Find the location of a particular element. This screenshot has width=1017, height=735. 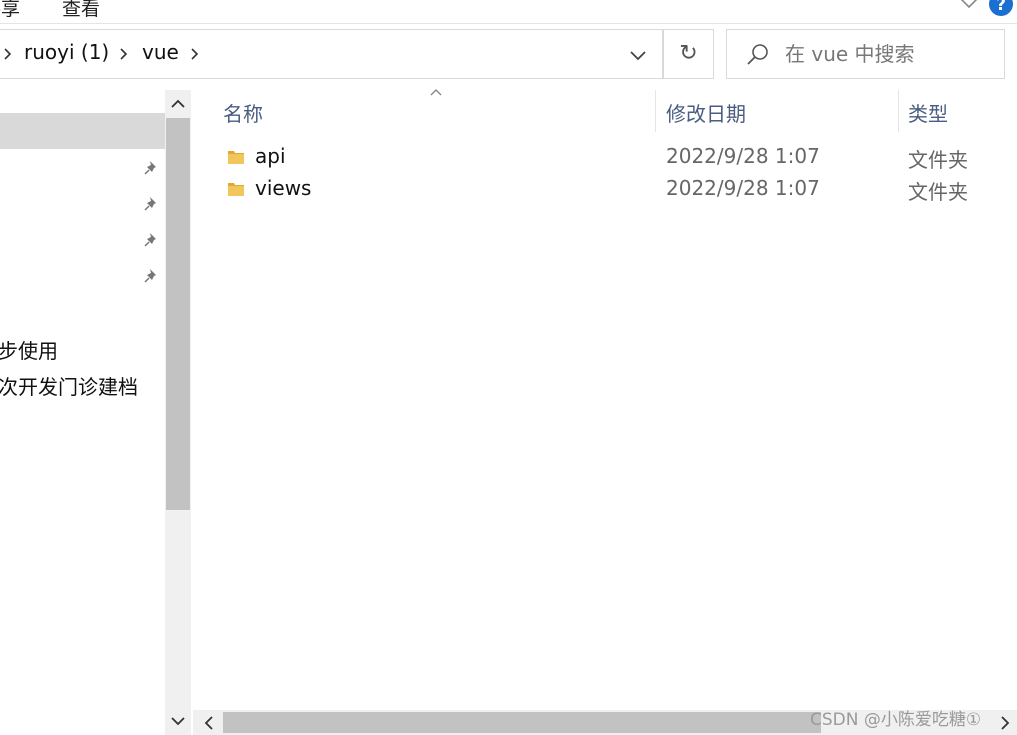

help-icon: ? is located at coordinates (1001, 8).